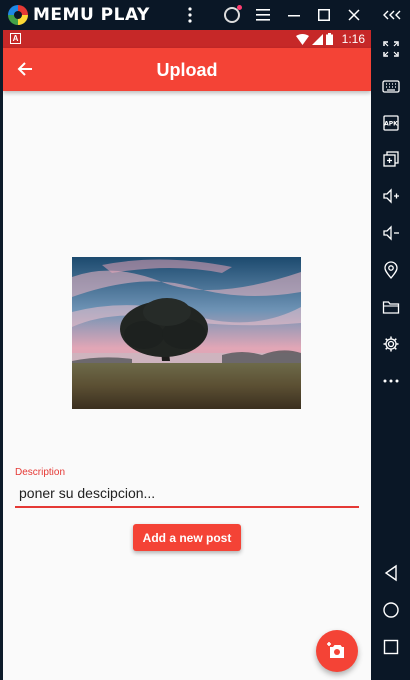 The width and height of the screenshot is (410, 680). What do you see at coordinates (91, 15) in the screenshot?
I see `memu-brand-text: MEMU PLAY` at bounding box center [91, 15].